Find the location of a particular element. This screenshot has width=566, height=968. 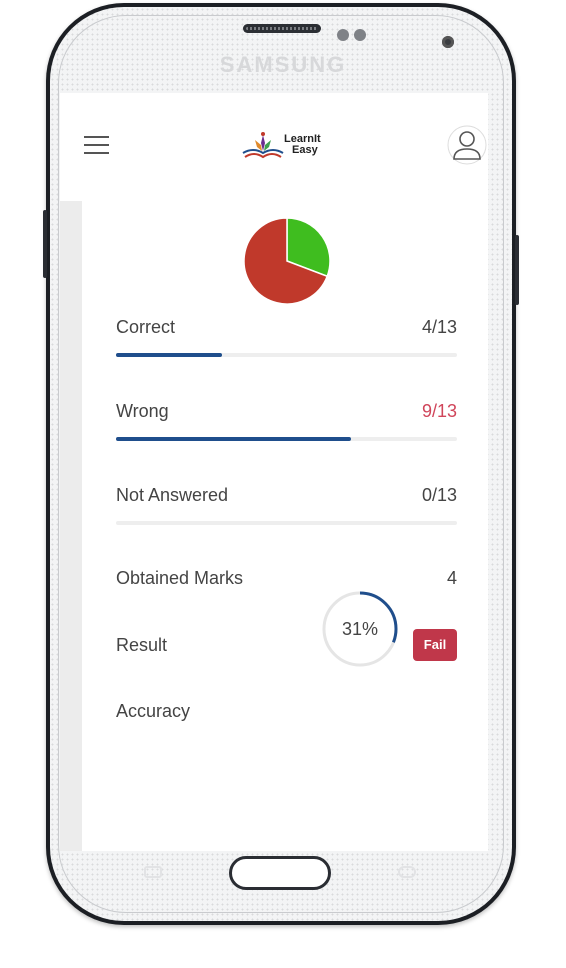

correct-progress-track is located at coordinates (286, 355).